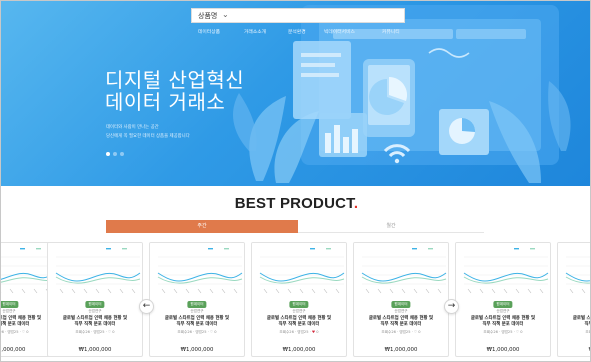 The height and width of the screenshot is (362, 591). I want to click on card-meta: 조회수26 · 영업25 · ♥ 0, so click(299, 332).